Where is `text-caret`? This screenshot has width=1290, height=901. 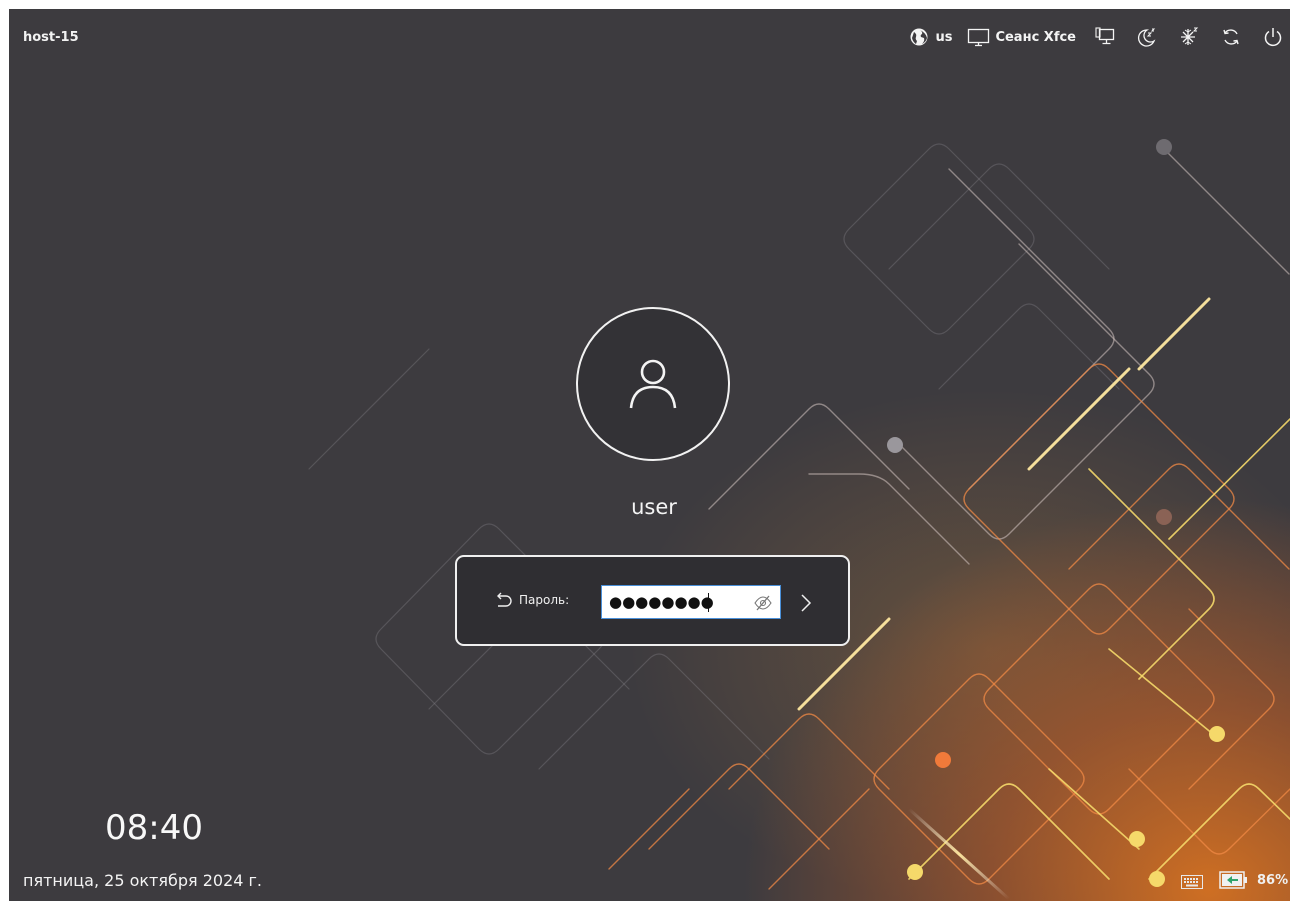 text-caret is located at coordinates (708, 602).